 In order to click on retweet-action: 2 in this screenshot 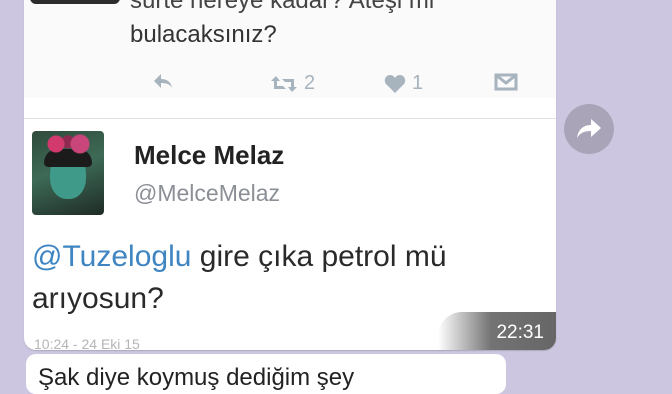, I will do `click(292, 83)`.